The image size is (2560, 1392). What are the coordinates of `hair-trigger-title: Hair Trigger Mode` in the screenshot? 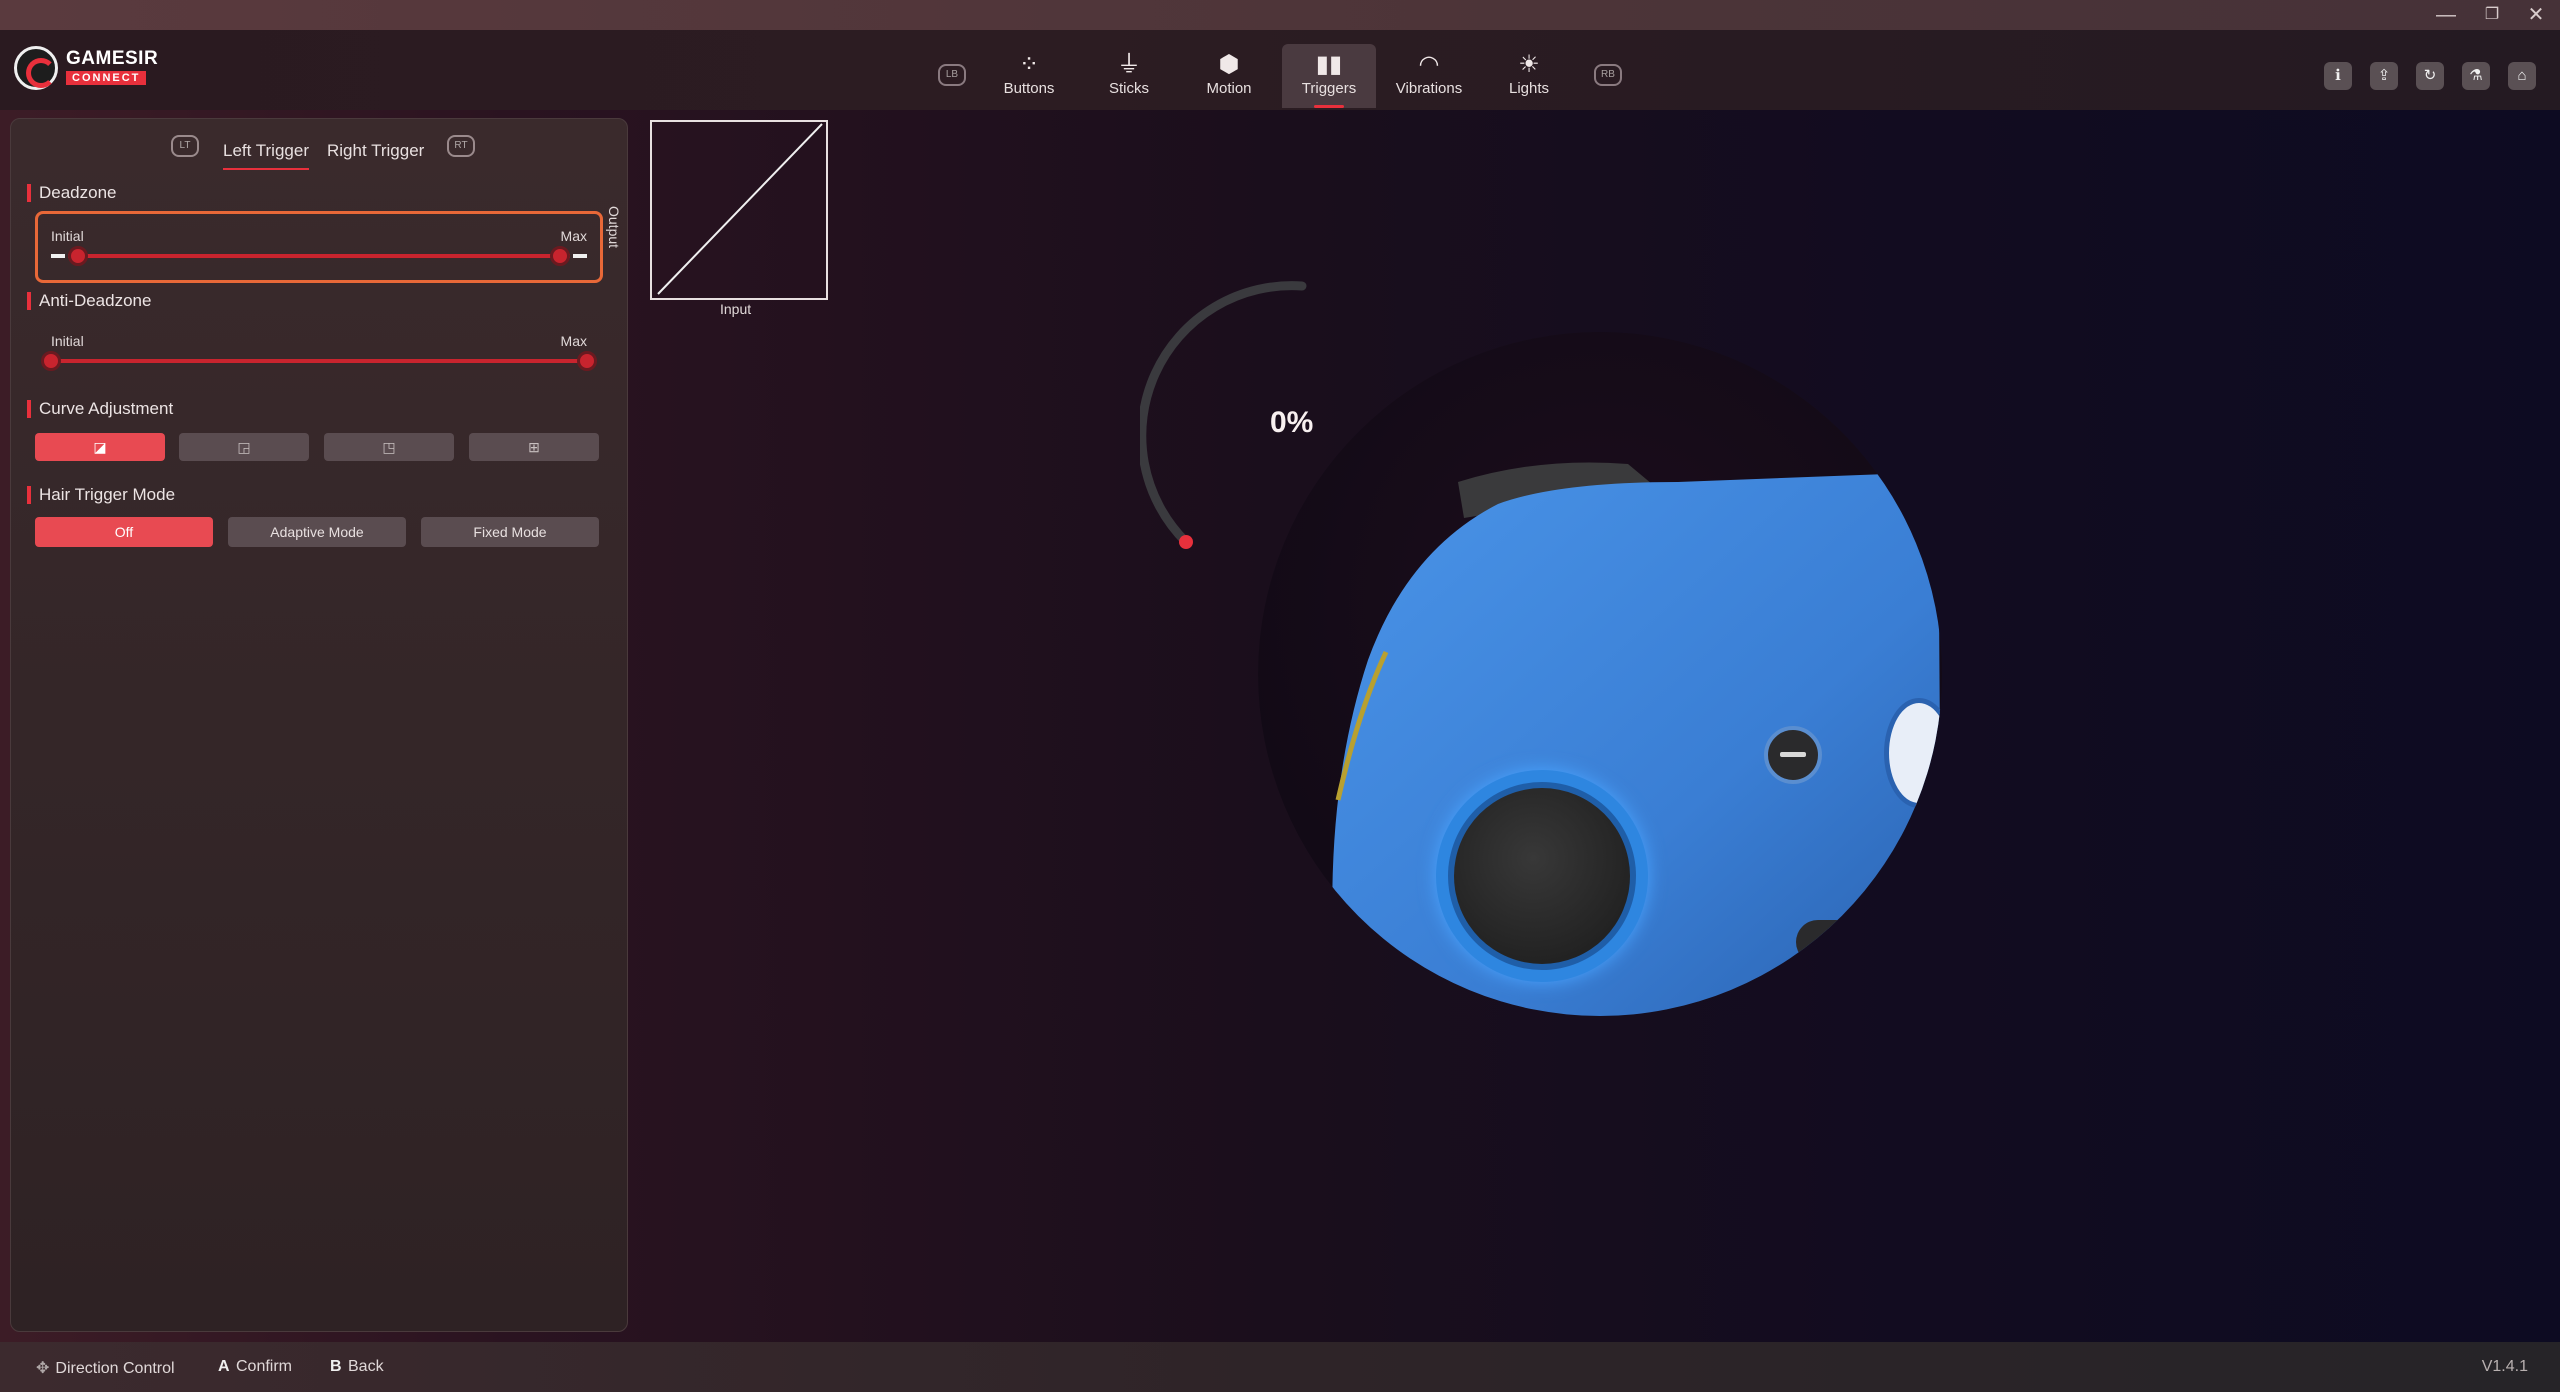 It's located at (101, 495).